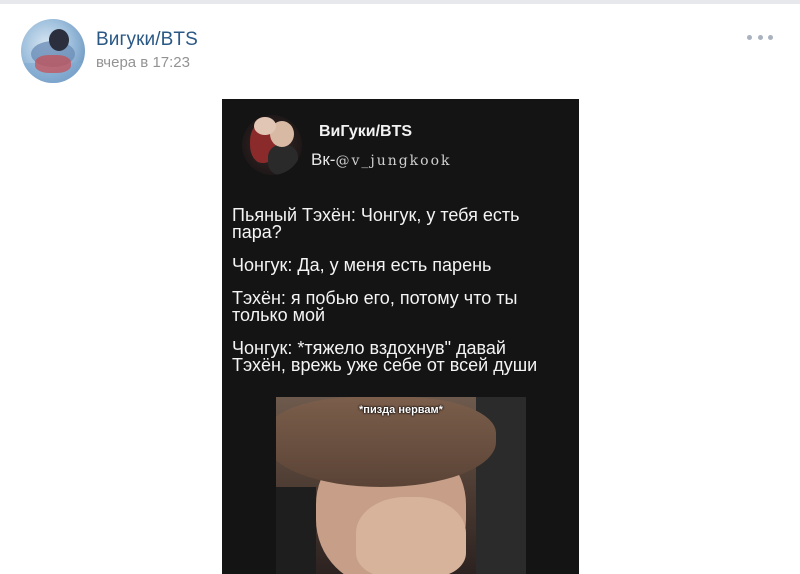  What do you see at coordinates (272, 145) in the screenshot?
I see `inner-avatar` at bounding box center [272, 145].